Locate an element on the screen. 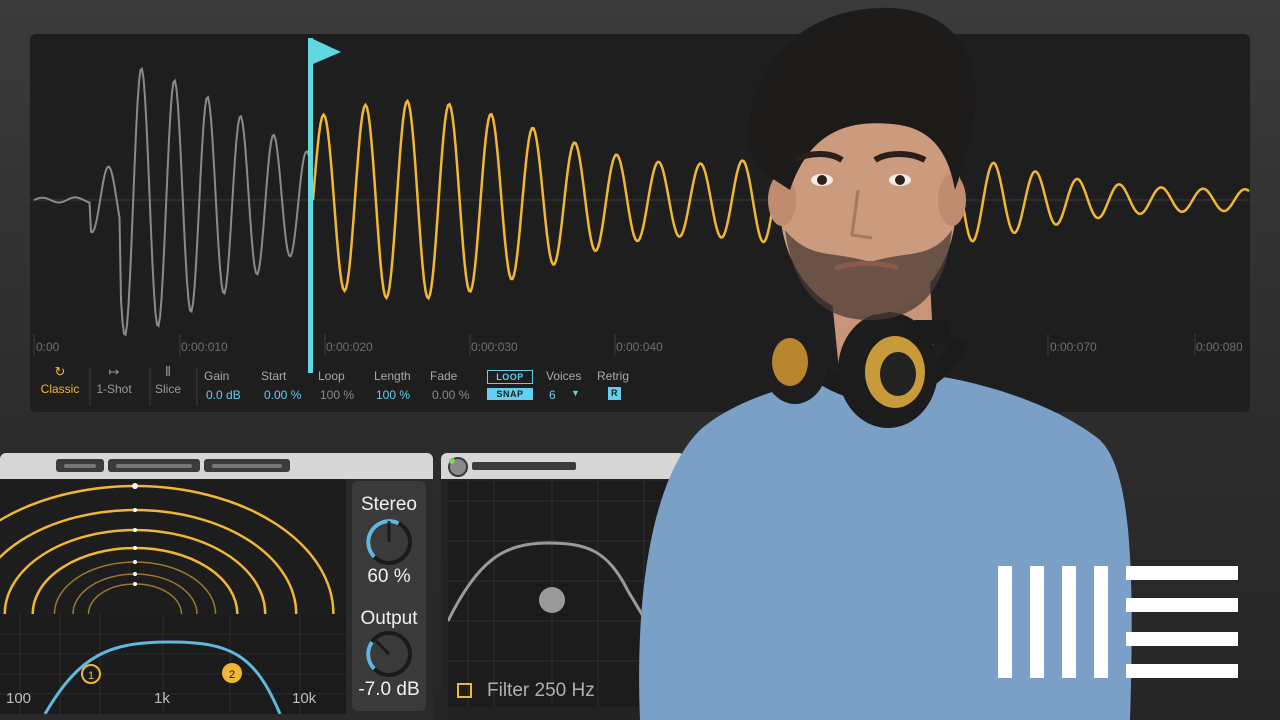 The image size is (1280, 720). chevron-down-icon: ▼ is located at coordinates (575, 393).